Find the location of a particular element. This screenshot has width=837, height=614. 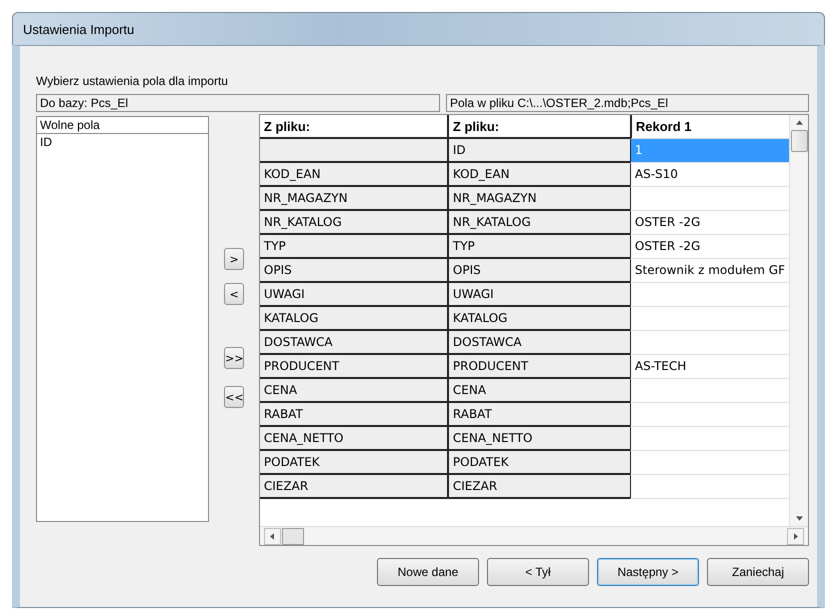

instruction-text: Wybierz ustawienia pola dla importu is located at coordinates (132, 81).